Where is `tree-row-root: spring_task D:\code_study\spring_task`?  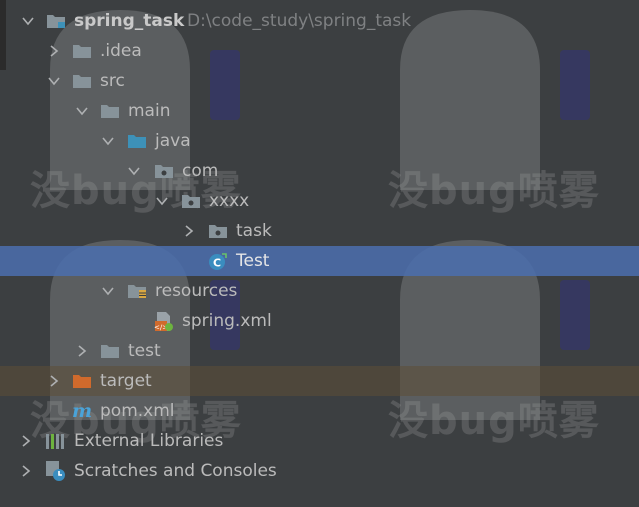 tree-row-root: spring_task D:\code_study\spring_task is located at coordinates (319, 21).